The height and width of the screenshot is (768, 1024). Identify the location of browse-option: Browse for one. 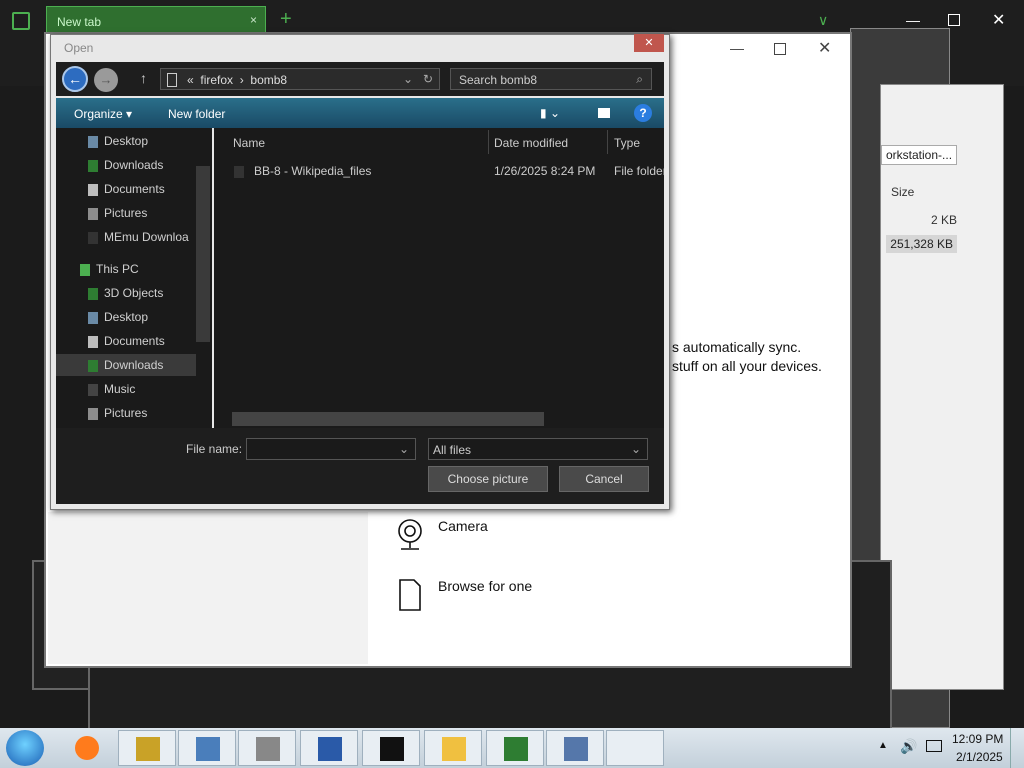
(485, 586).